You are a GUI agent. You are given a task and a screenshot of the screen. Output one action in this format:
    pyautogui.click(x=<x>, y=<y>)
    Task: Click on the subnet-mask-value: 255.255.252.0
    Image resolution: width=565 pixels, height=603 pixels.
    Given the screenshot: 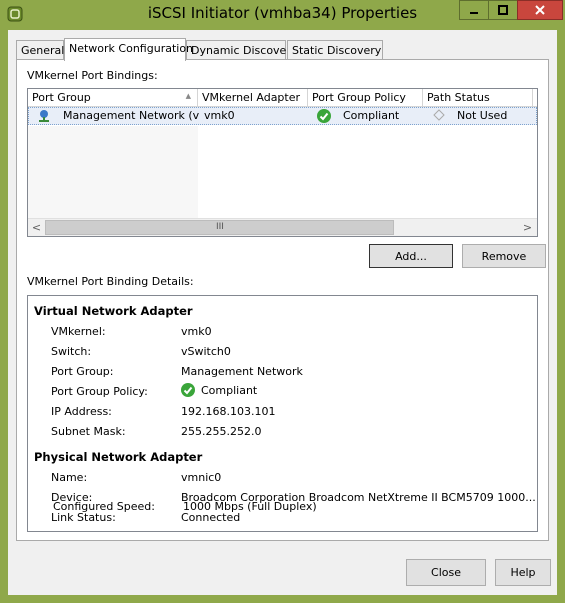 What is the action you would take?
    pyautogui.click(x=221, y=431)
    